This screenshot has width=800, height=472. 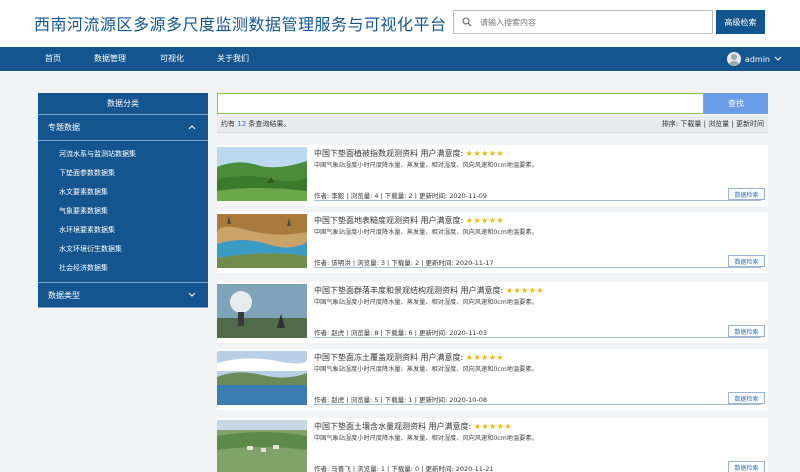 I want to click on card-title-row: 中国下垫面地表糙度观测资料 用户满意度: ★★★★★, so click(x=409, y=220).